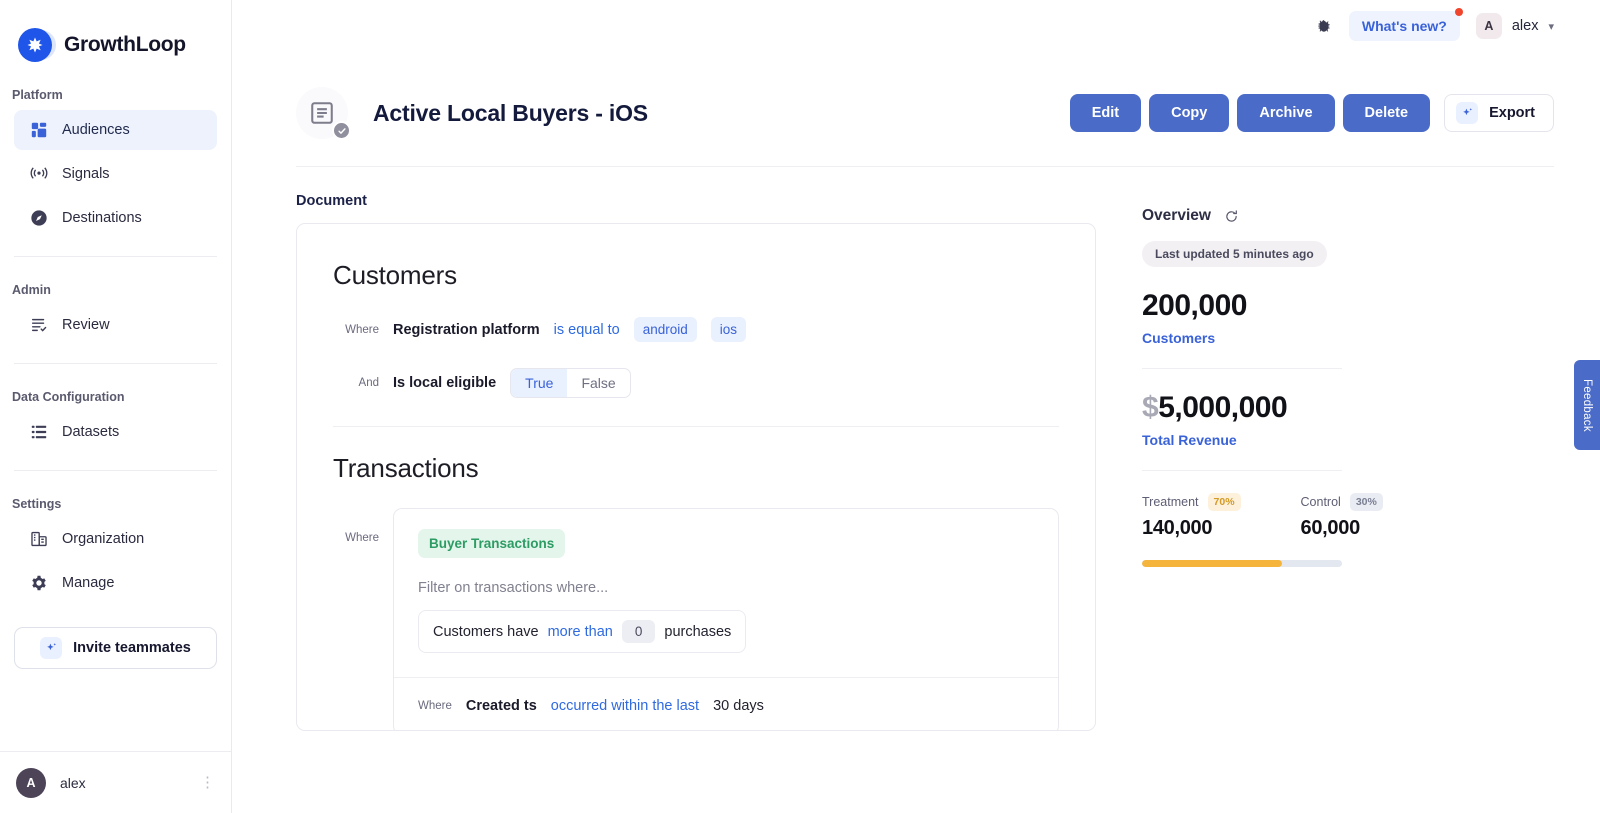 This screenshot has width=1600, height=813. I want to click on building-icon, so click(39, 539).